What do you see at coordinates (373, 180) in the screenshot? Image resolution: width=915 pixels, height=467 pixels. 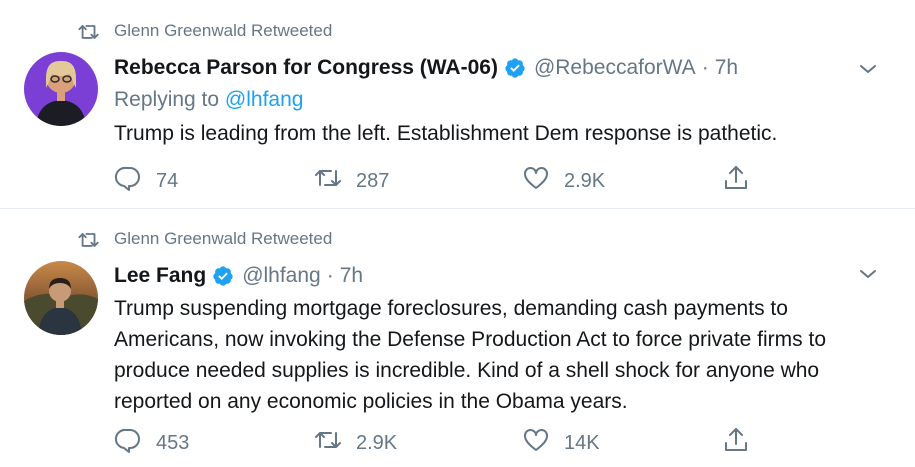 I see `retweet-count: 287` at bounding box center [373, 180].